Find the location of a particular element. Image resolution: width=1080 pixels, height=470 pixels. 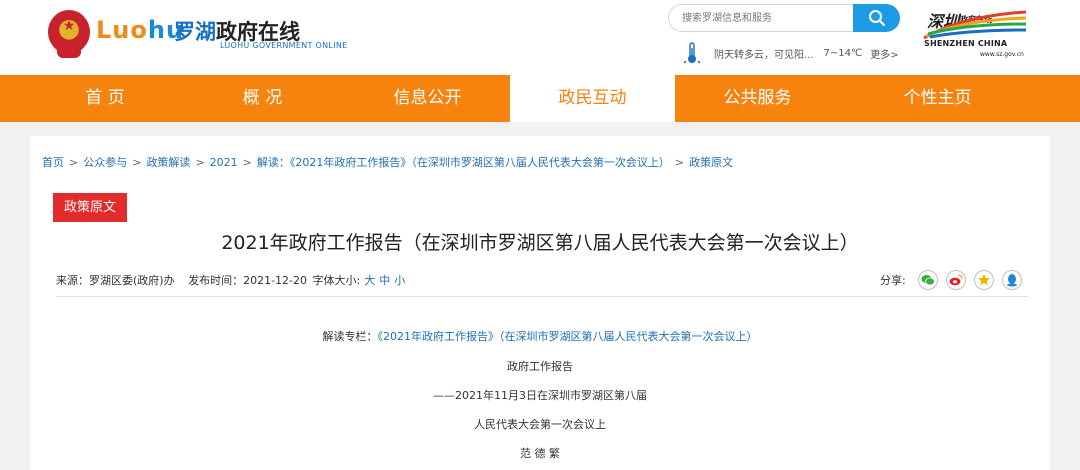

font-size-large: 大 is located at coordinates (369, 280).